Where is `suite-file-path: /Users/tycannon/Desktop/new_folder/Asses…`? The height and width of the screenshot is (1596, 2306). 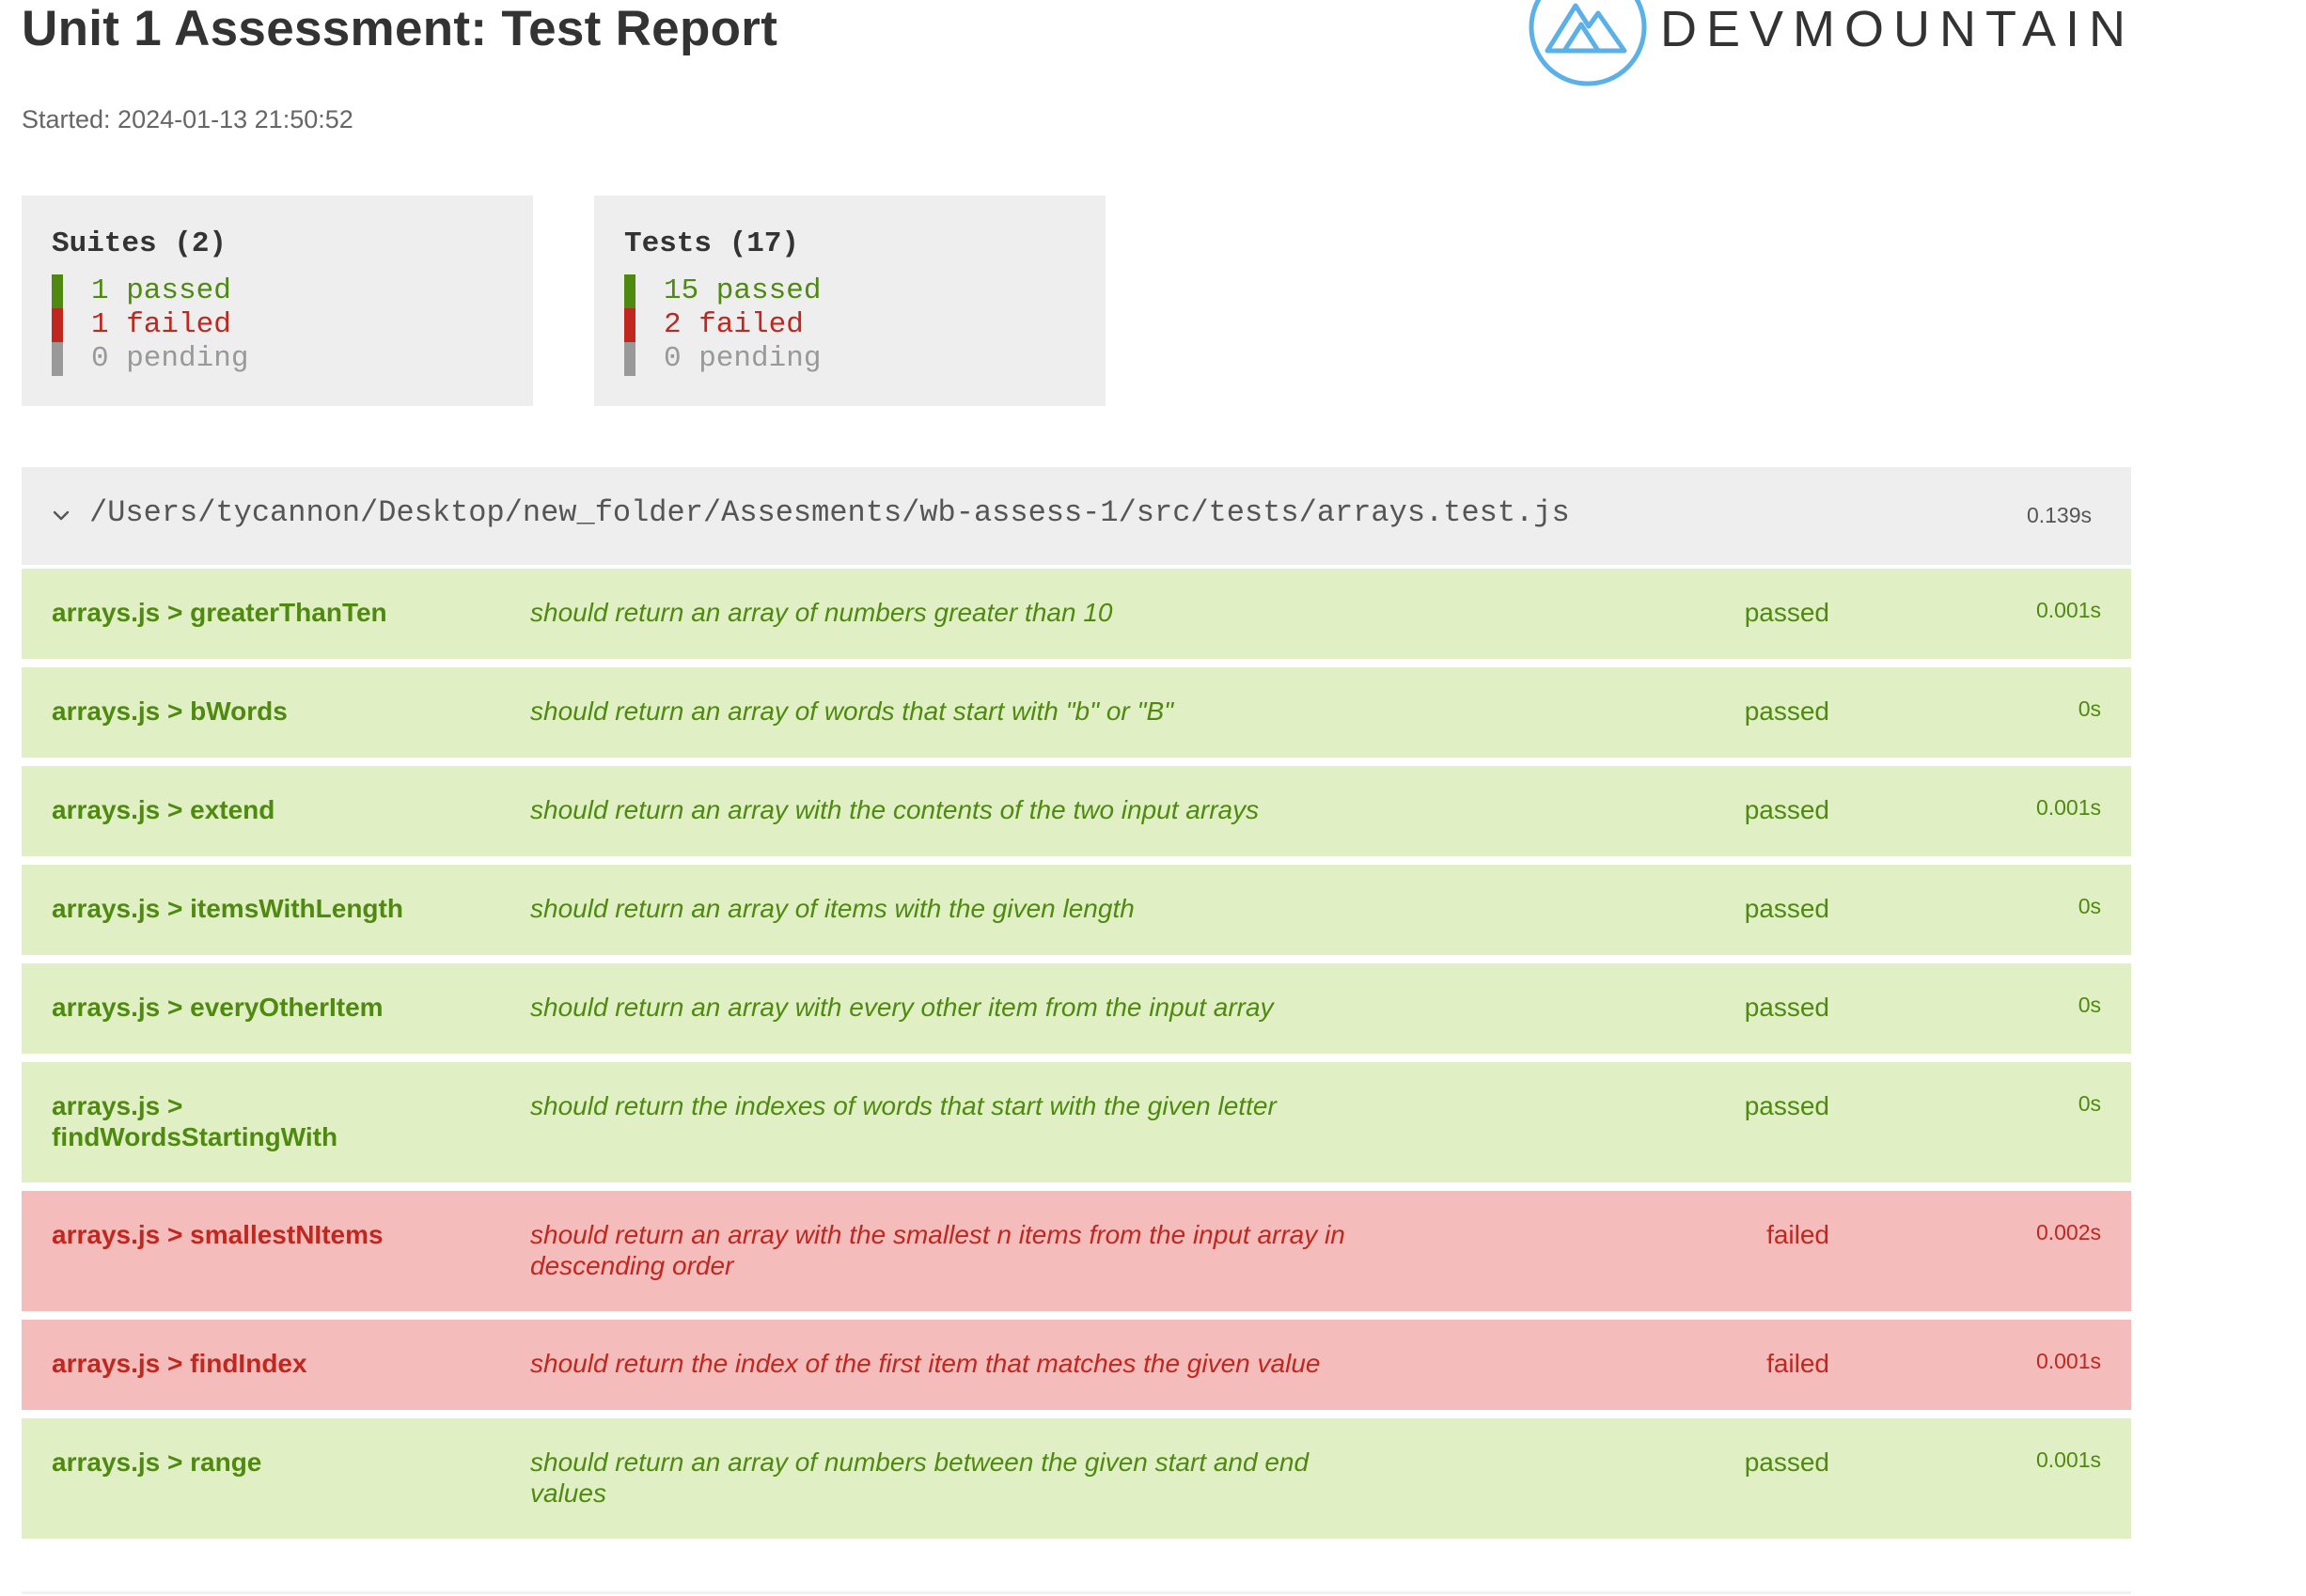 suite-file-path: /Users/tycannon/Desktop/new_folder/Asses… is located at coordinates (829, 512).